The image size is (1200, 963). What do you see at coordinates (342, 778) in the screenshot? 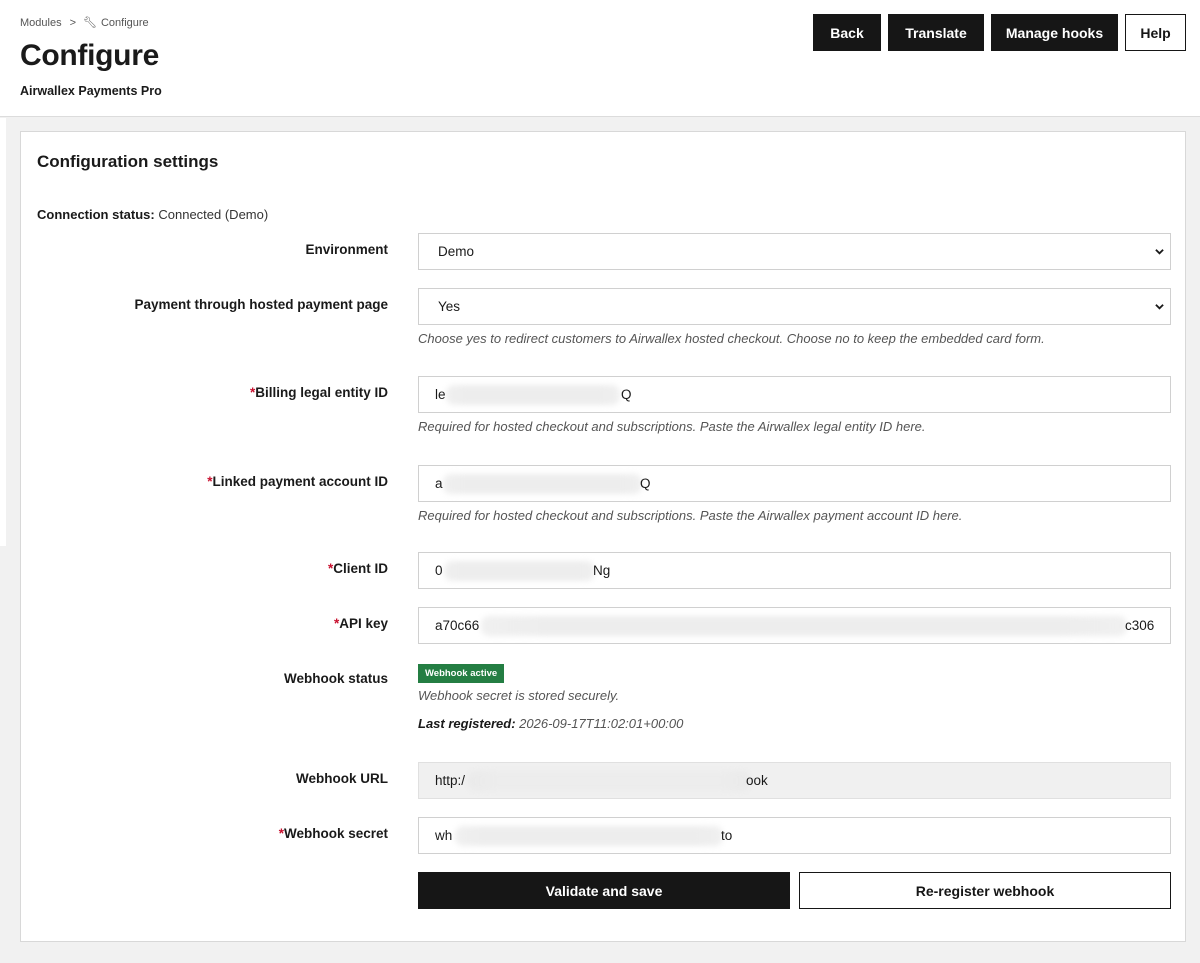
I see `webhook-url-label: Webhook URL` at bounding box center [342, 778].